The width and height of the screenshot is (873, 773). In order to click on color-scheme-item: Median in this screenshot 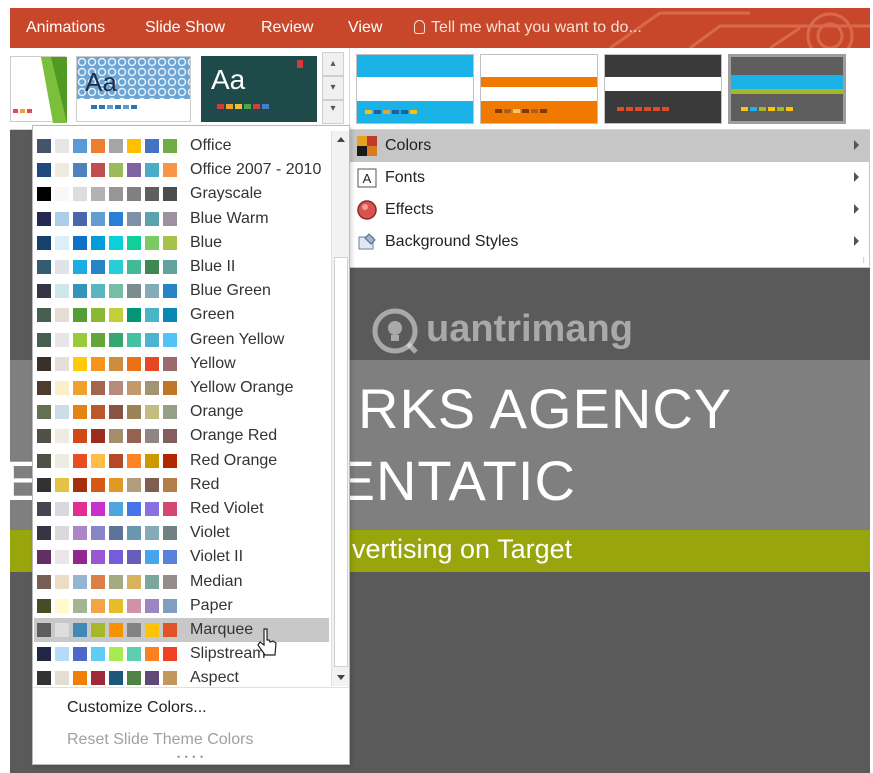, I will do `click(181, 582)`.